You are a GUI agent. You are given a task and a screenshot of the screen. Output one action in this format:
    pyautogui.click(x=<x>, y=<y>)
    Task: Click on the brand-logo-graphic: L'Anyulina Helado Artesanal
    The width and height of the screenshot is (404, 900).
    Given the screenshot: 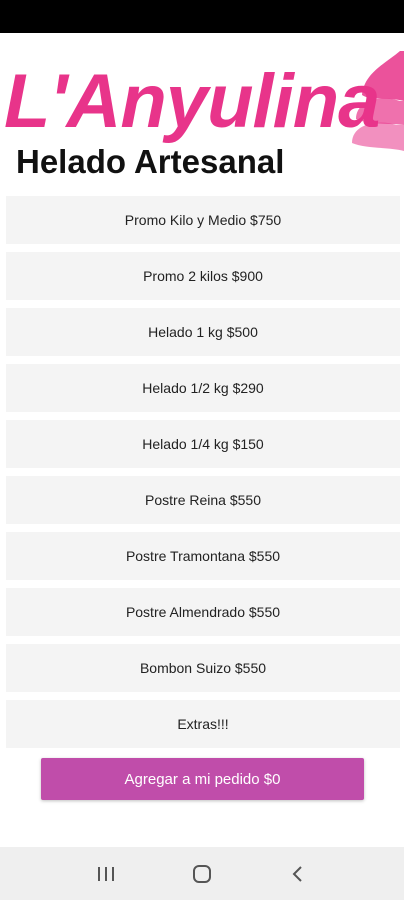 What is the action you would take?
    pyautogui.click(x=204, y=115)
    